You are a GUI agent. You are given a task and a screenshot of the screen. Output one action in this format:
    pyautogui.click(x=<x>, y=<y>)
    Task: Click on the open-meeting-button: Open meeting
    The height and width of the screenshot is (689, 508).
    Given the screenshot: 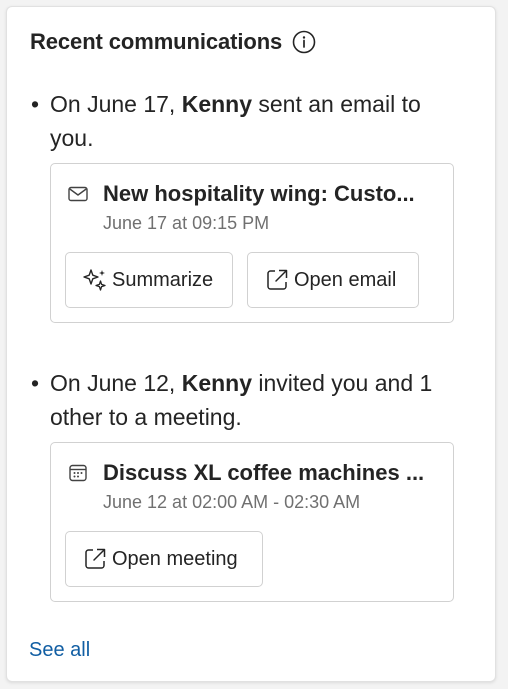 What is the action you would take?
    pyautogui.click(x=164, y=559)
    